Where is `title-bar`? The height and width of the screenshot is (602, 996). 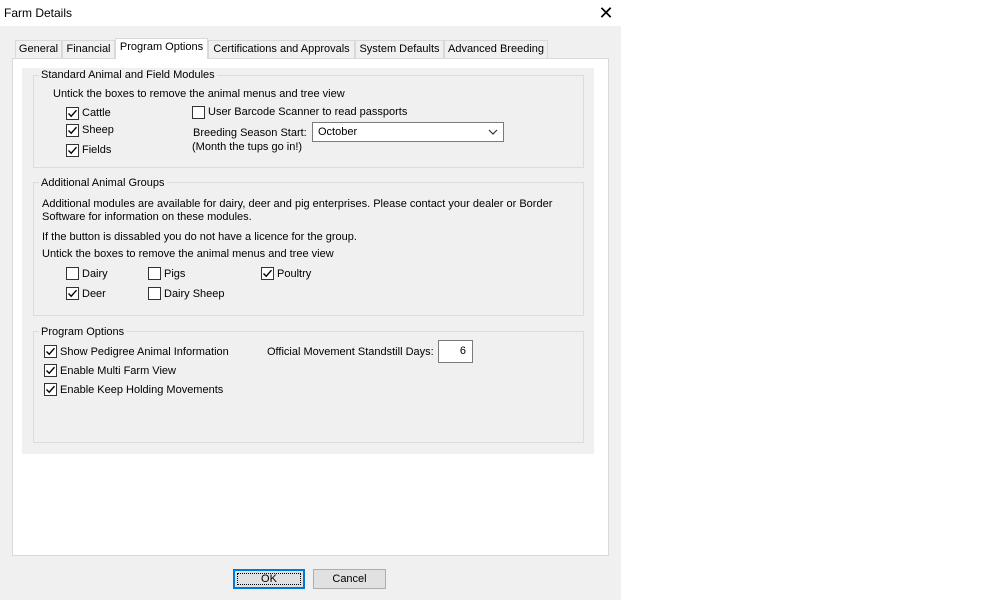 title-bar is located at coordinates (310, 13).